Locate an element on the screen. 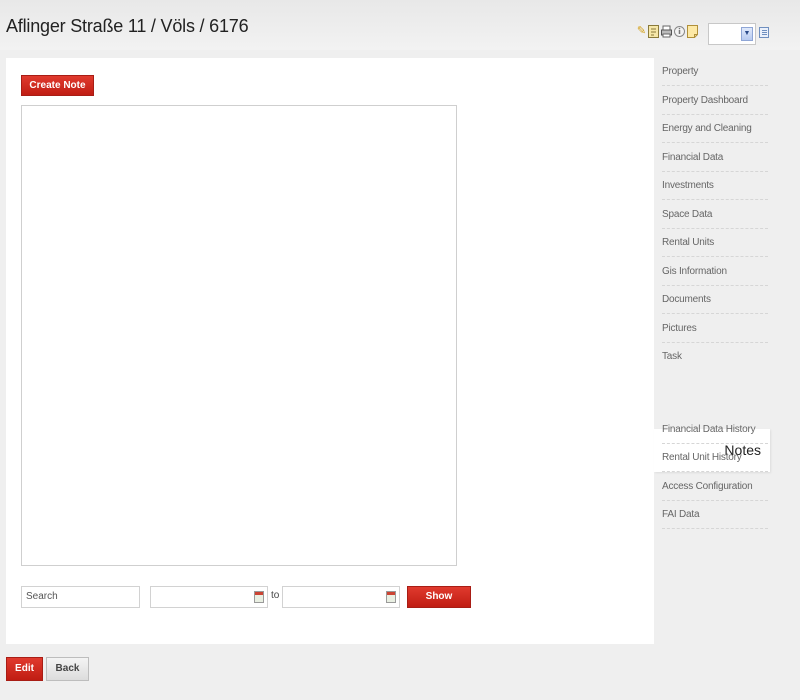  sidebar-item-rental-units: Rental Units is located at coordinates (715, 243).